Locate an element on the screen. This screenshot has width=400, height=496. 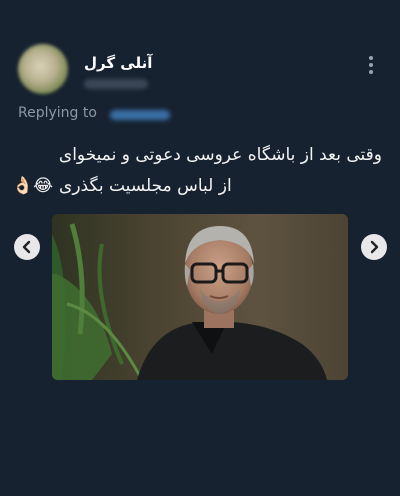
reply-handle-redacted is located at coordinates (140, 115).